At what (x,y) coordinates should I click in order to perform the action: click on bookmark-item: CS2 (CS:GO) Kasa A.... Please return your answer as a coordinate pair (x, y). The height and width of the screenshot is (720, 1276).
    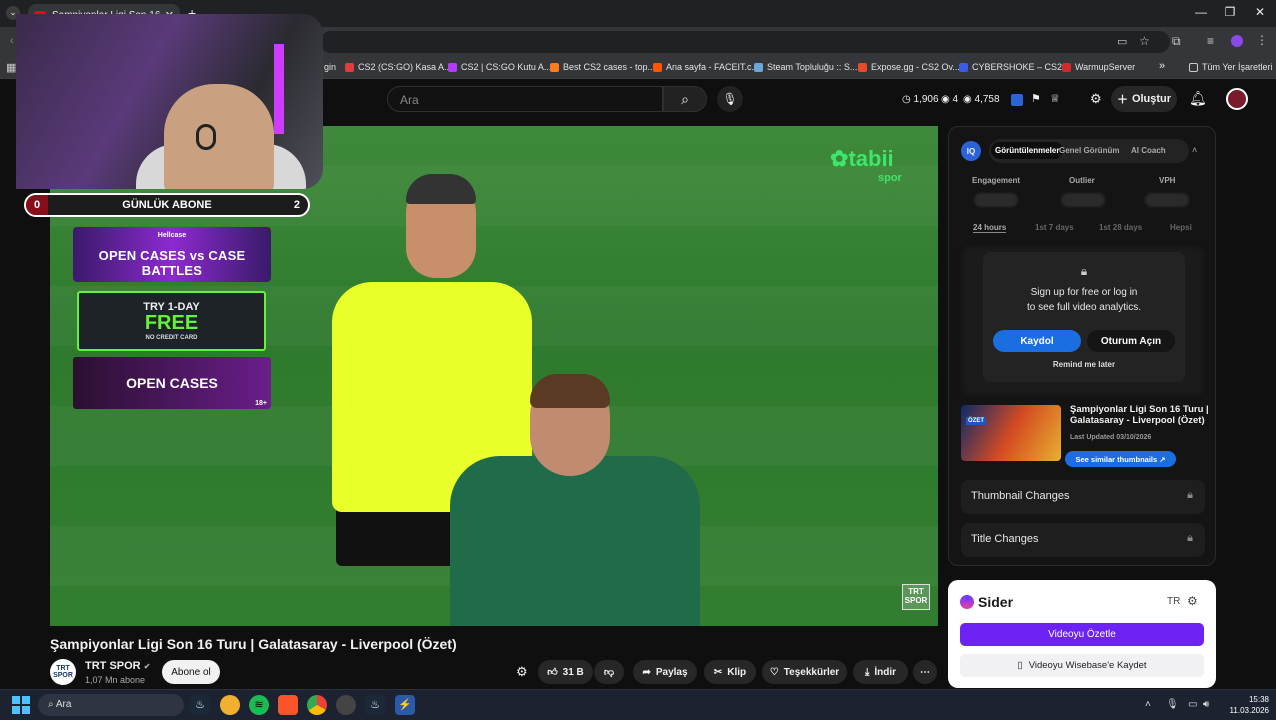
    Looking at the image, I should click on (398, 67).